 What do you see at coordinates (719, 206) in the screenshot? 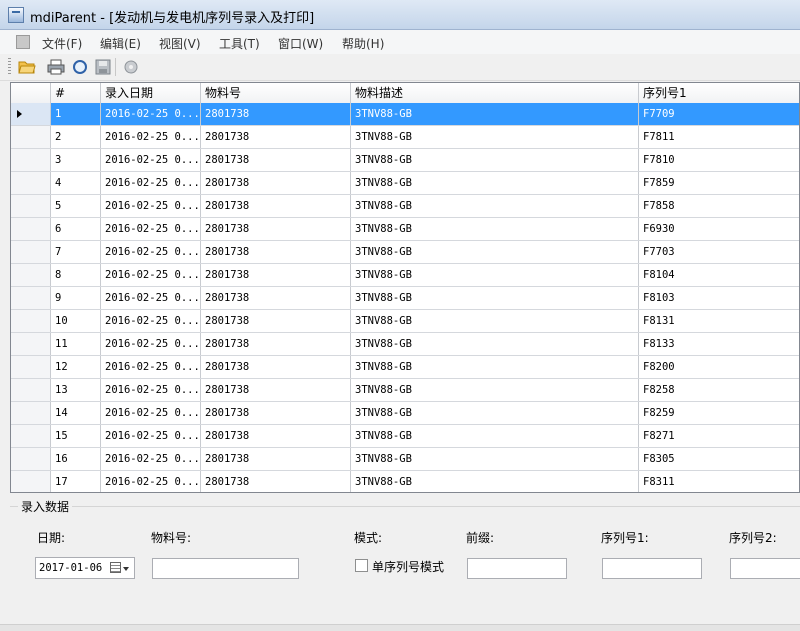
I see `cell-serial1: F7858` at bounding box center [719, 206].